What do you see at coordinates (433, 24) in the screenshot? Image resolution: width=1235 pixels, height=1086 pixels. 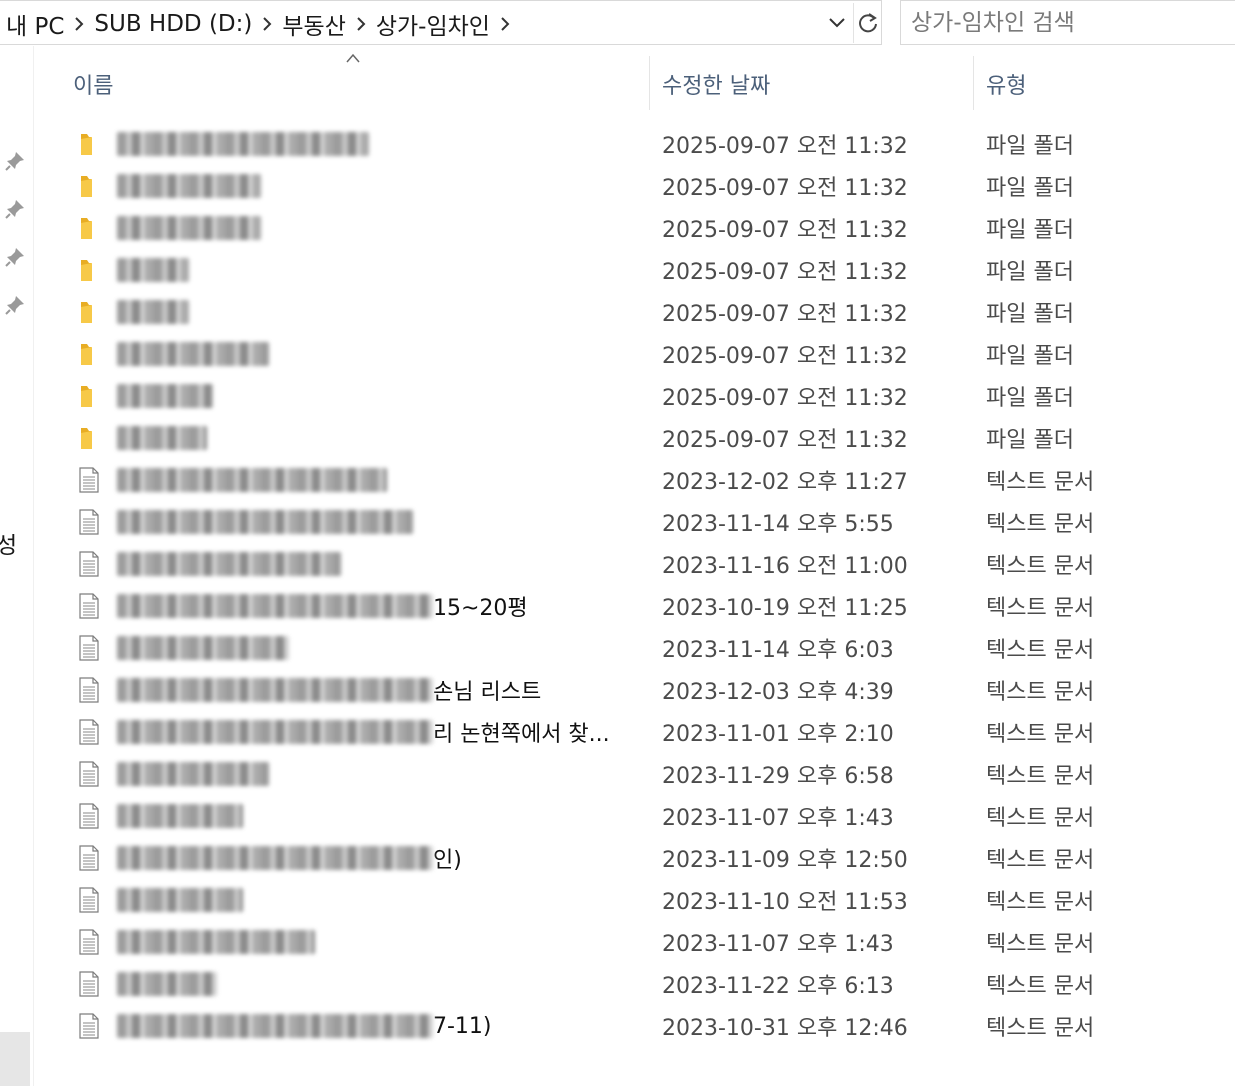 I see `breadcrumb-store-tenant: 상가-임차인` at bounding box center [433, 24].